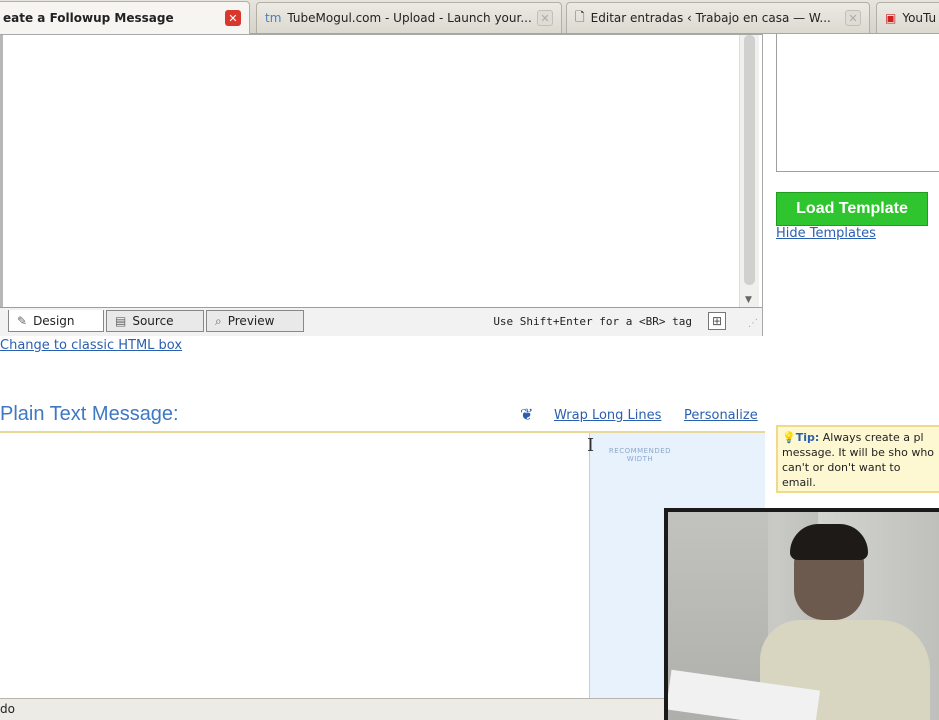 This screenshot has height=720, width=939. I want to click on document-icon: 🗋, so click(580, 16).